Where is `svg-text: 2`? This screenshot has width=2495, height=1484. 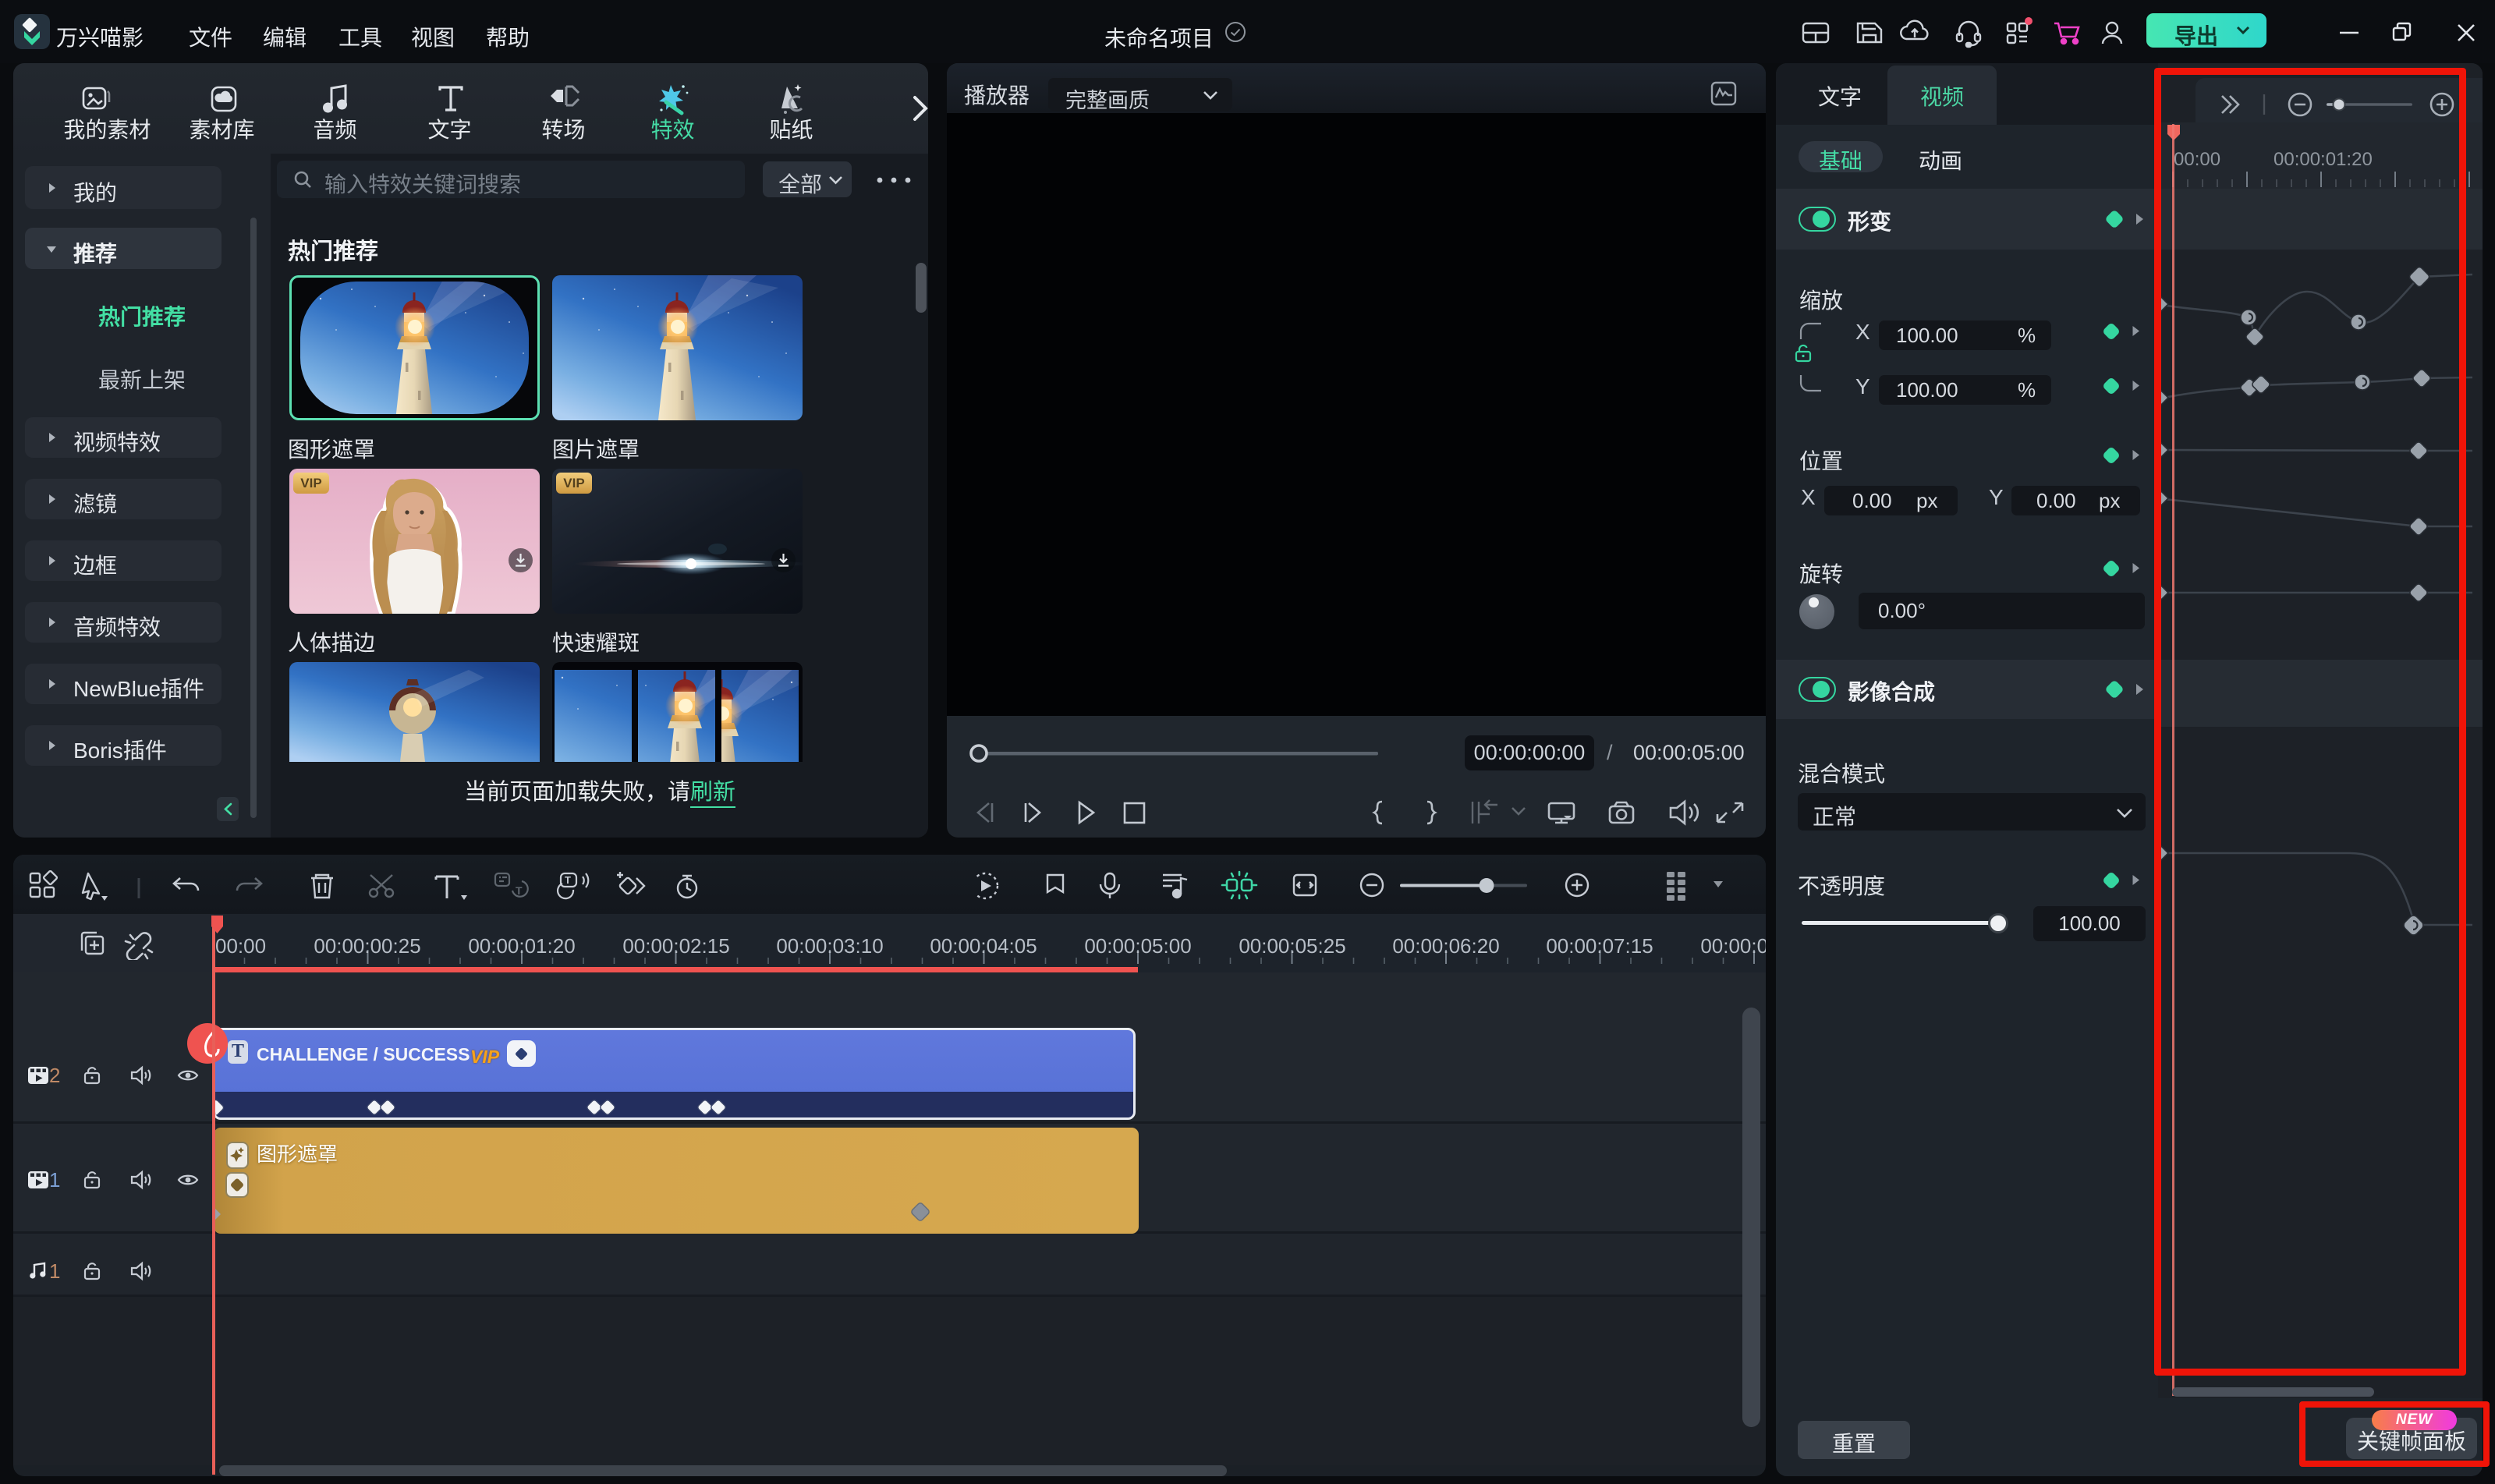 svg-text: 2 is located at coordinates (54, 1075).